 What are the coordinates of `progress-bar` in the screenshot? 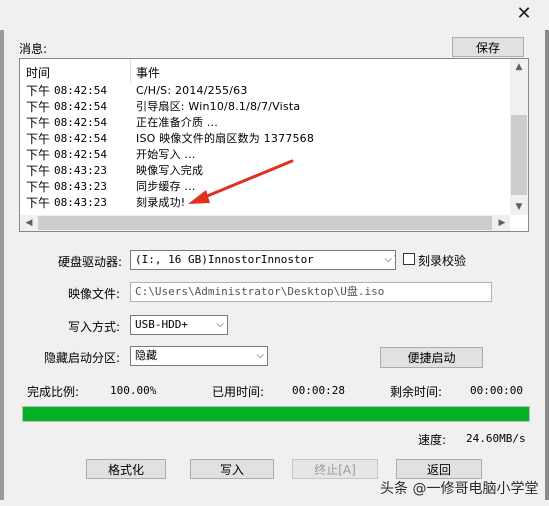 It's located at (276, 414).